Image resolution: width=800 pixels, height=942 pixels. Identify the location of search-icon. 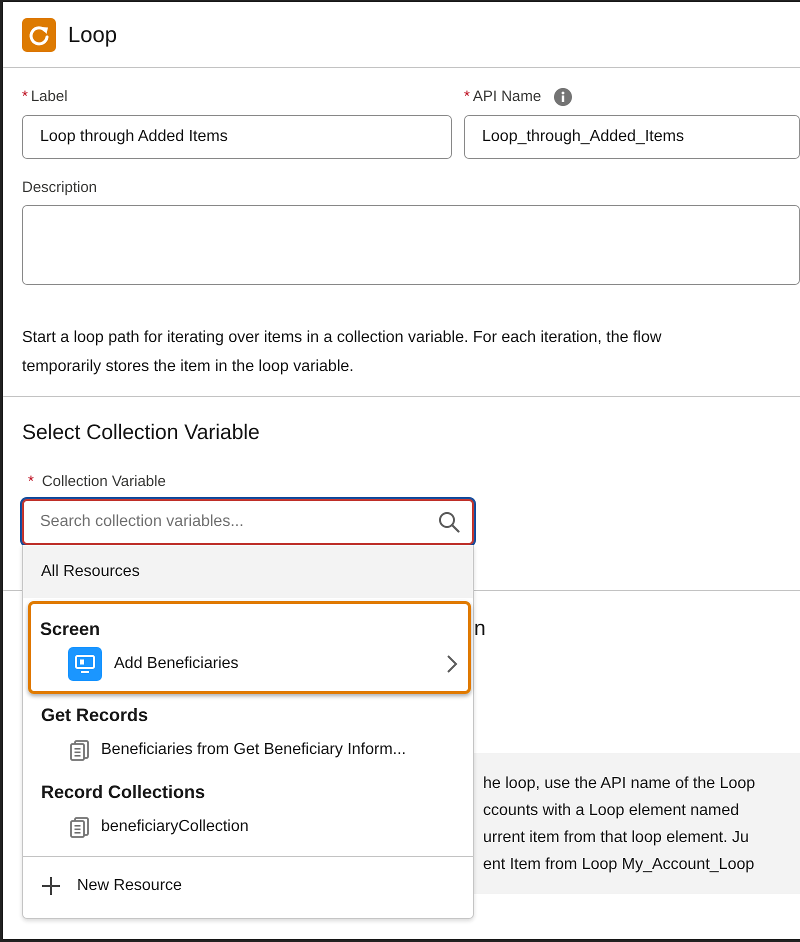
(449, 522).